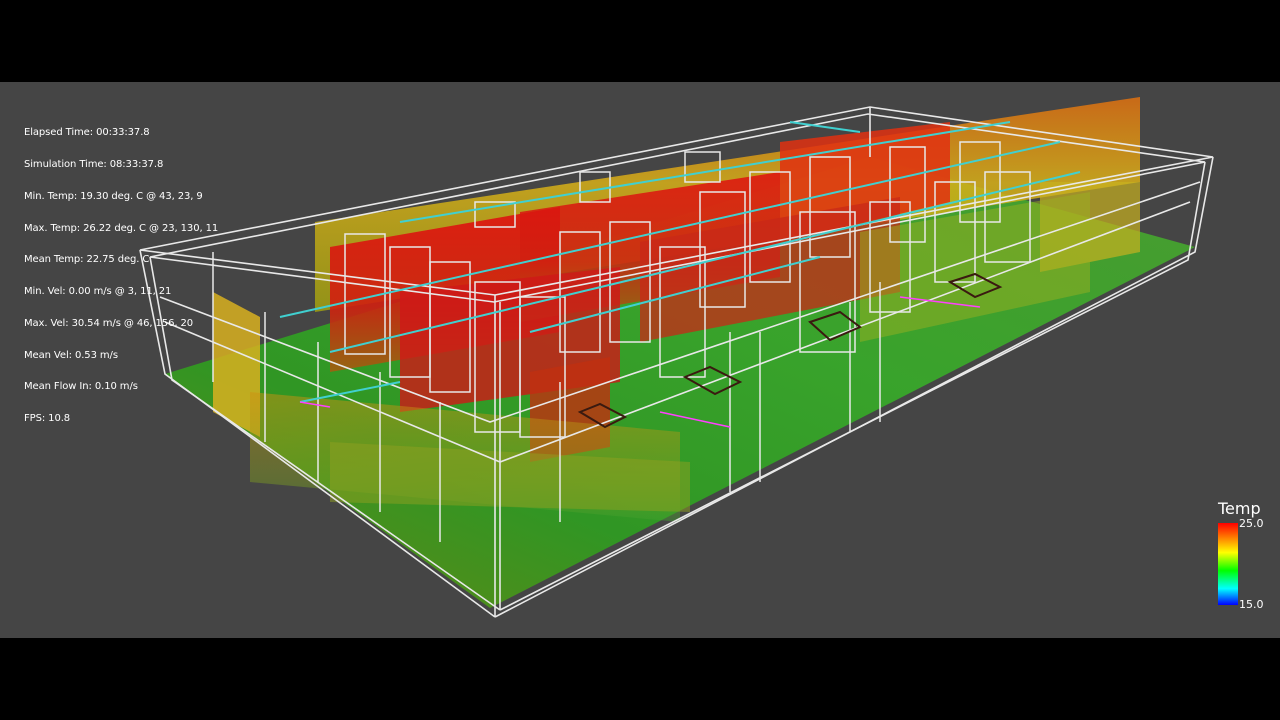  I want to click on stat-mean-vel: Mean Vel: 0.53 m/s, so click(71, 355).